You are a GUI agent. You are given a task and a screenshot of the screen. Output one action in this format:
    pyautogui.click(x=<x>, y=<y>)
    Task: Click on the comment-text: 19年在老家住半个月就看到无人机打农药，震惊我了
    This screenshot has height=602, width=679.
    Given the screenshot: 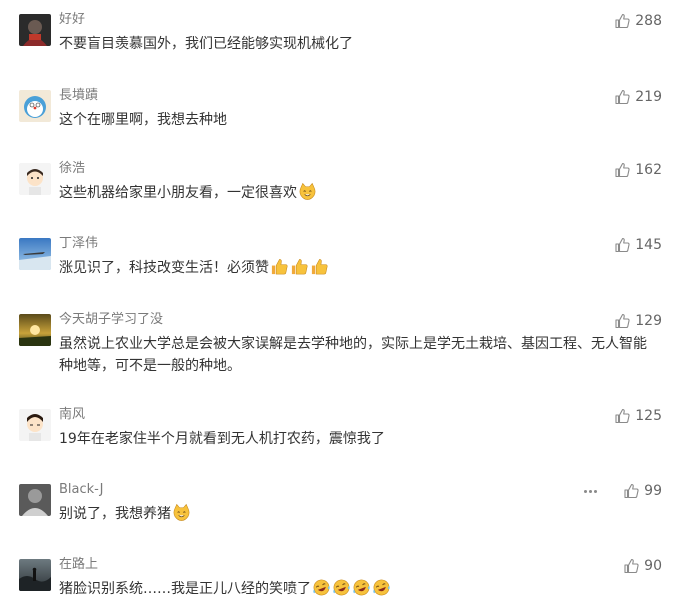 What is the action you would take?
    pyautogui.click(x=222, y=439)
    